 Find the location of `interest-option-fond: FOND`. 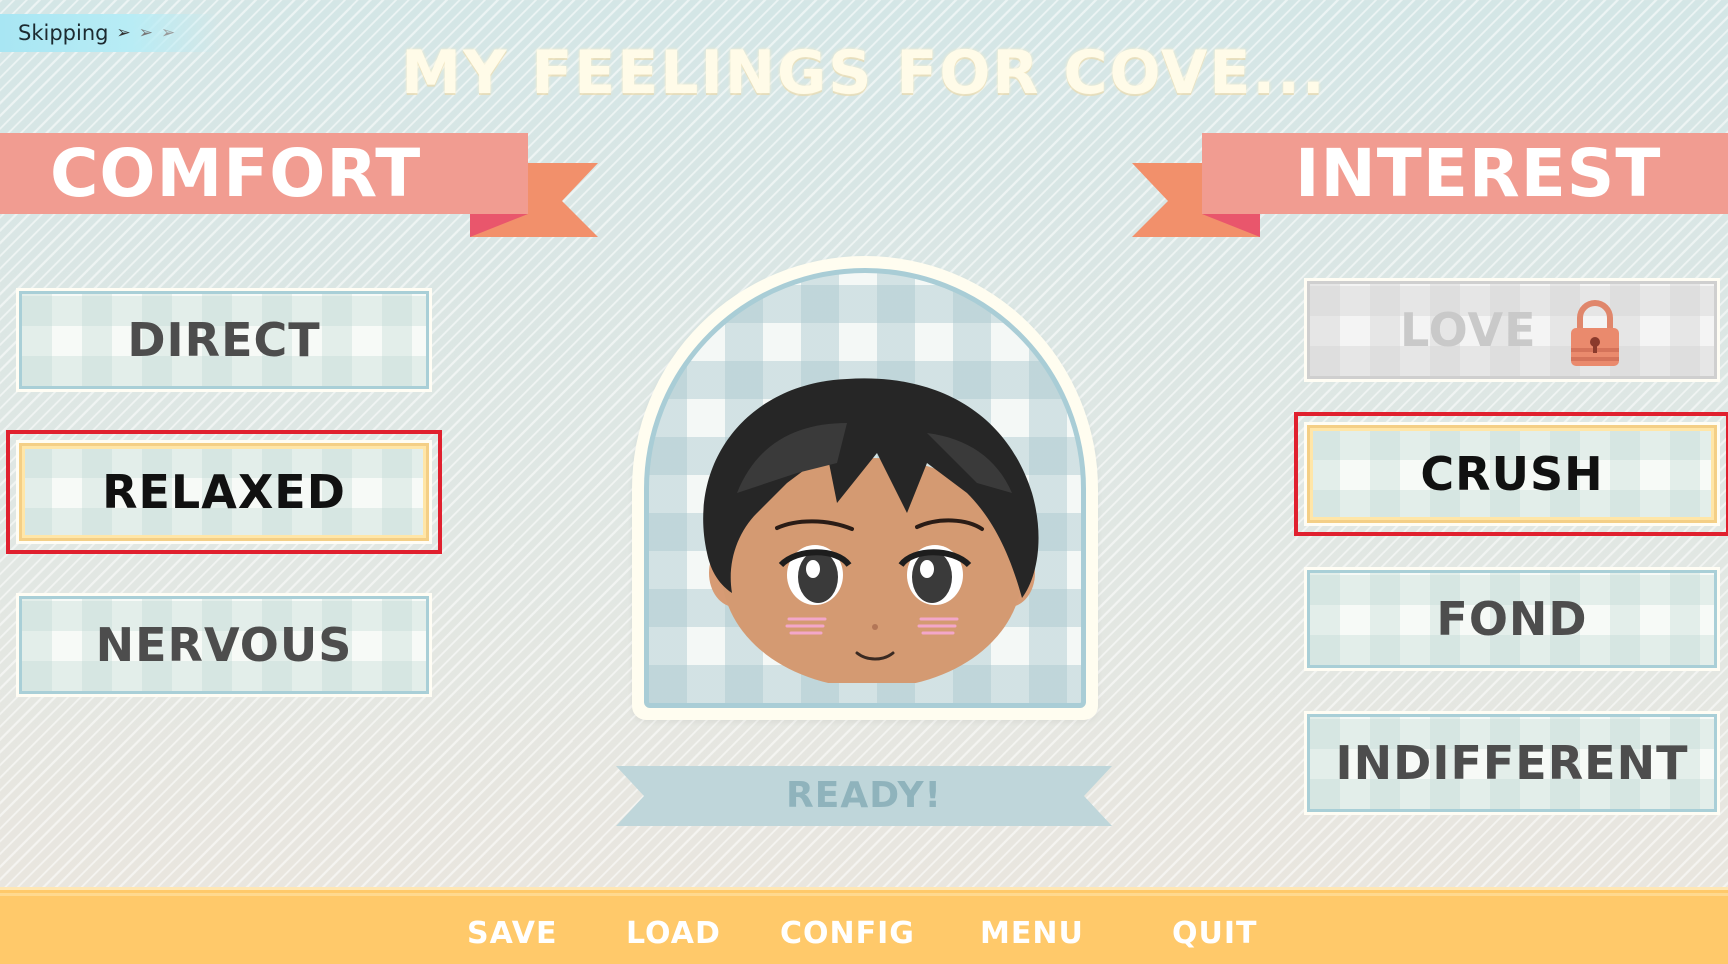

interest-option-fond: FOND is located at coordinates (1512, 619).